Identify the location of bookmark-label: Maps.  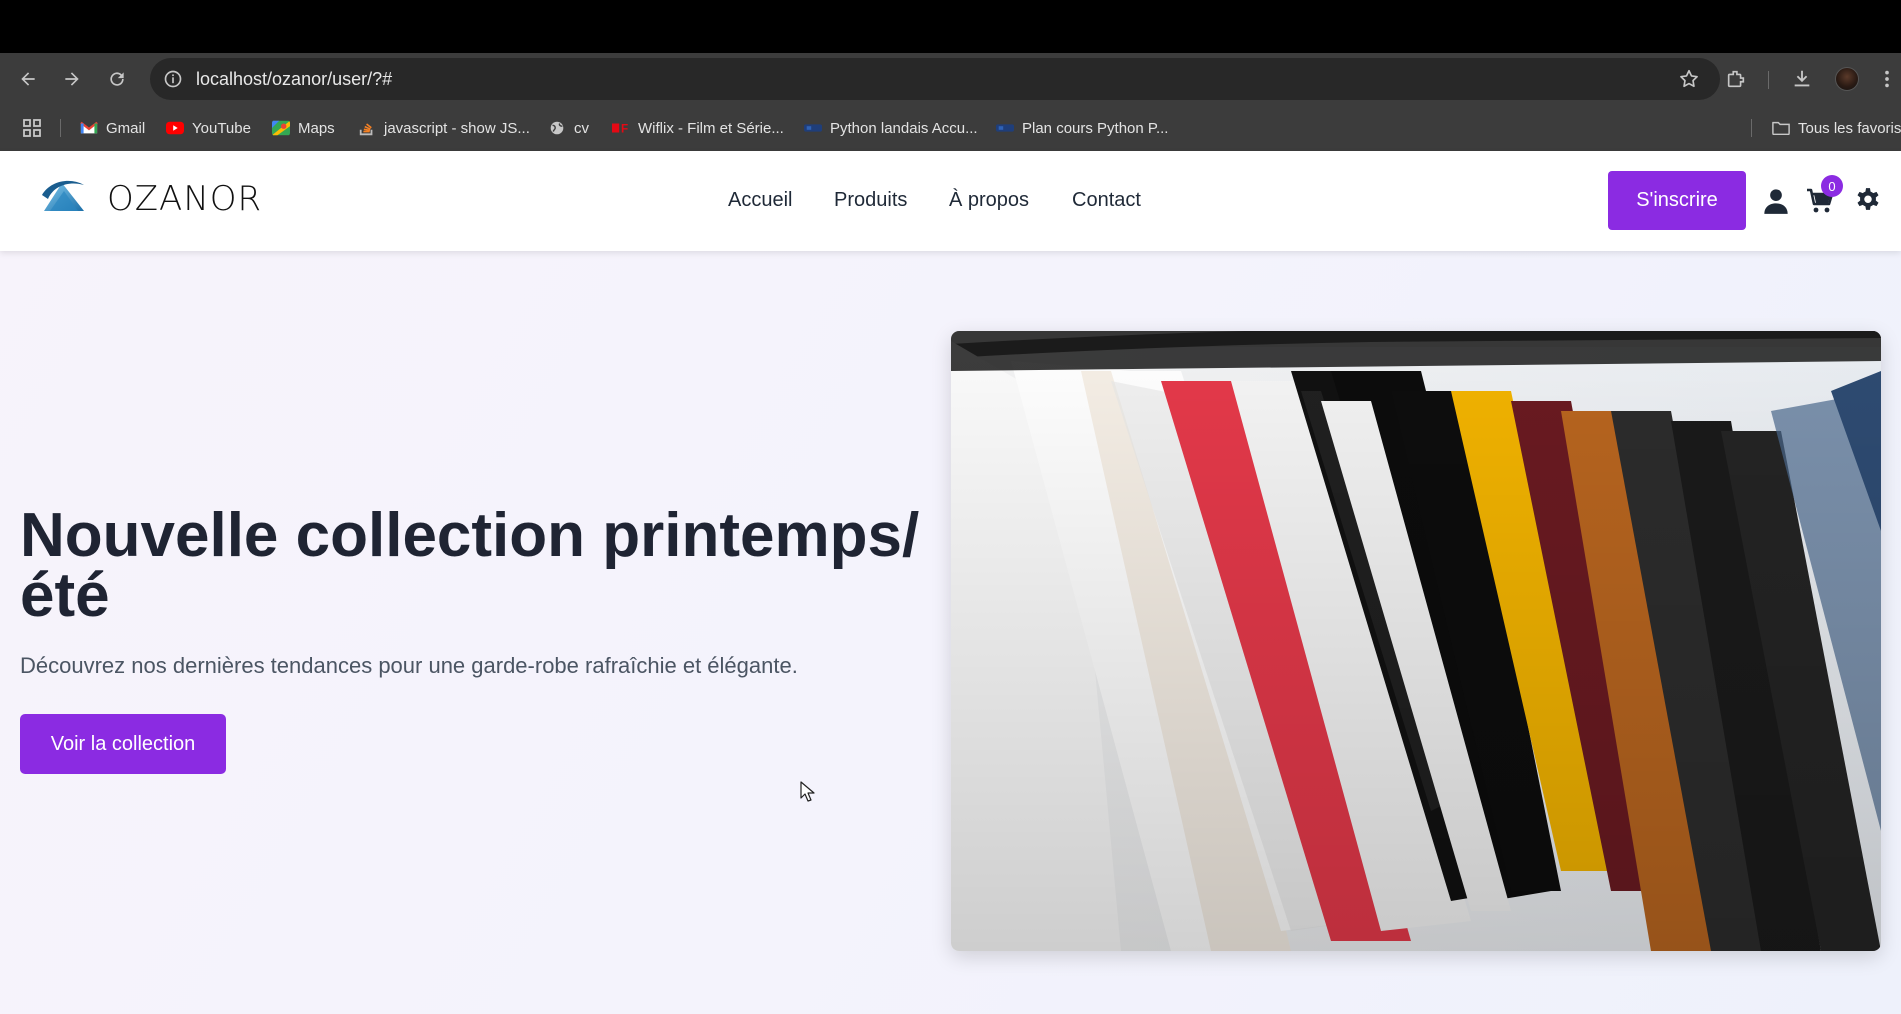
(316, 128).